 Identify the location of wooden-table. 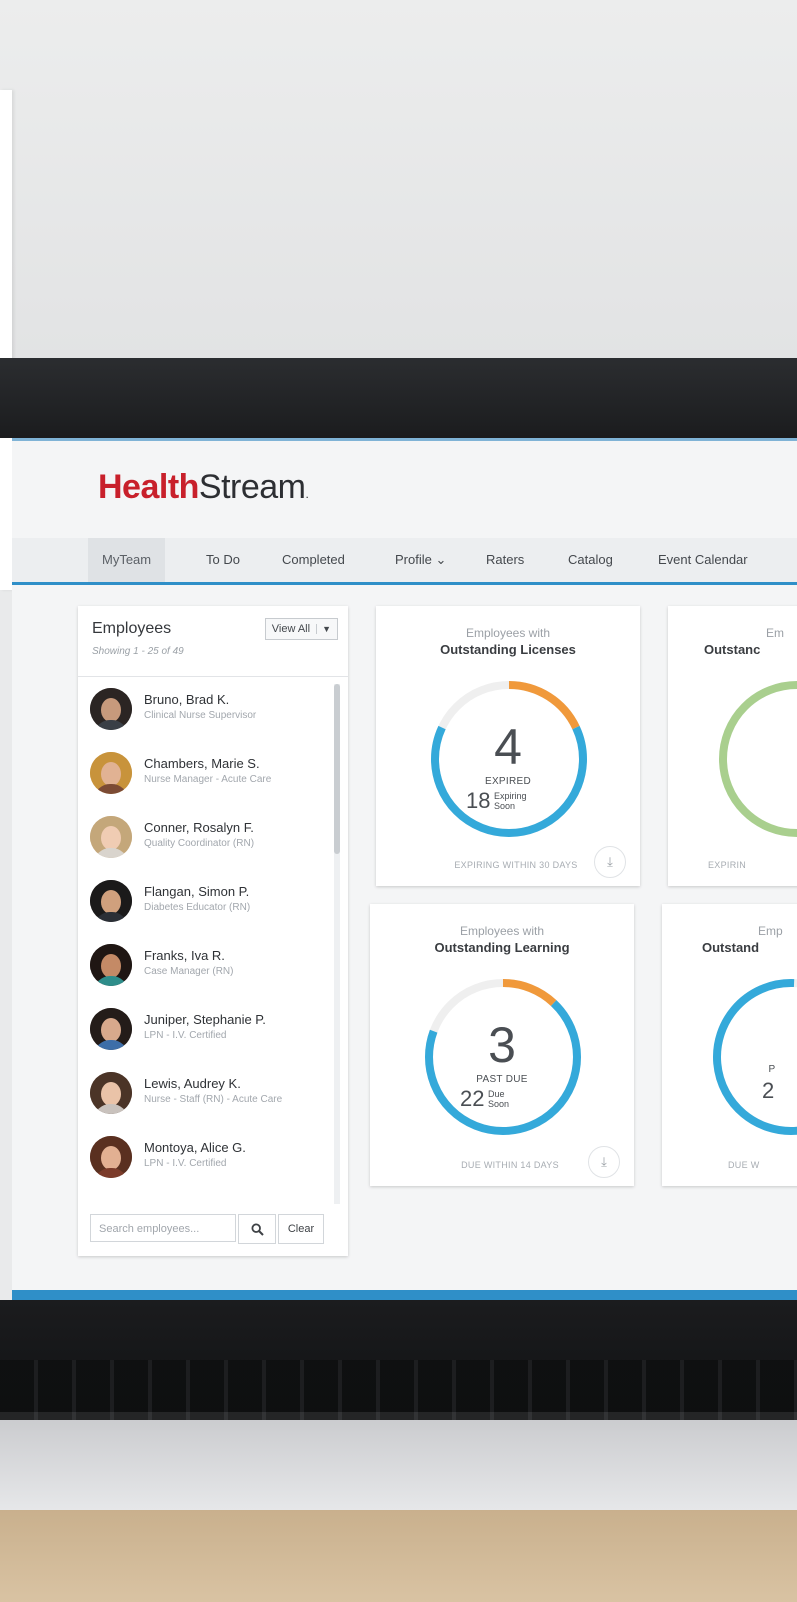
(398, 1556).